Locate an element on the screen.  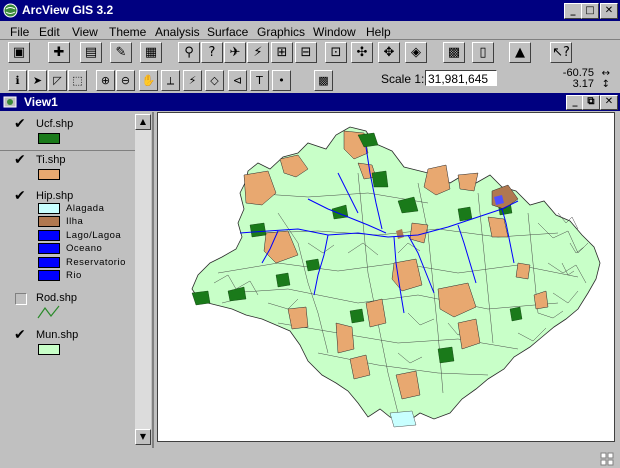
scale-label: Scale 1: is located at coordinates (403, 79).